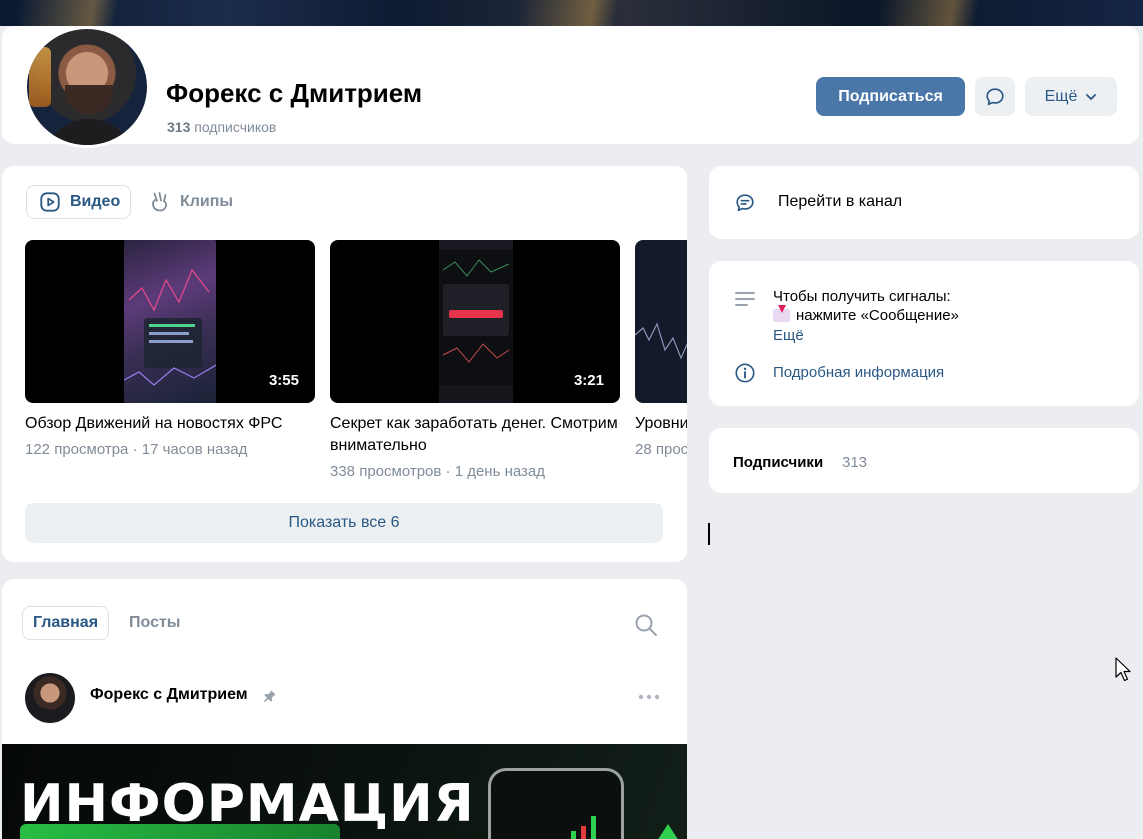 The height and width of the screenshot is (839, 1143). I want to click on avatar-beard, so click(89, 100).